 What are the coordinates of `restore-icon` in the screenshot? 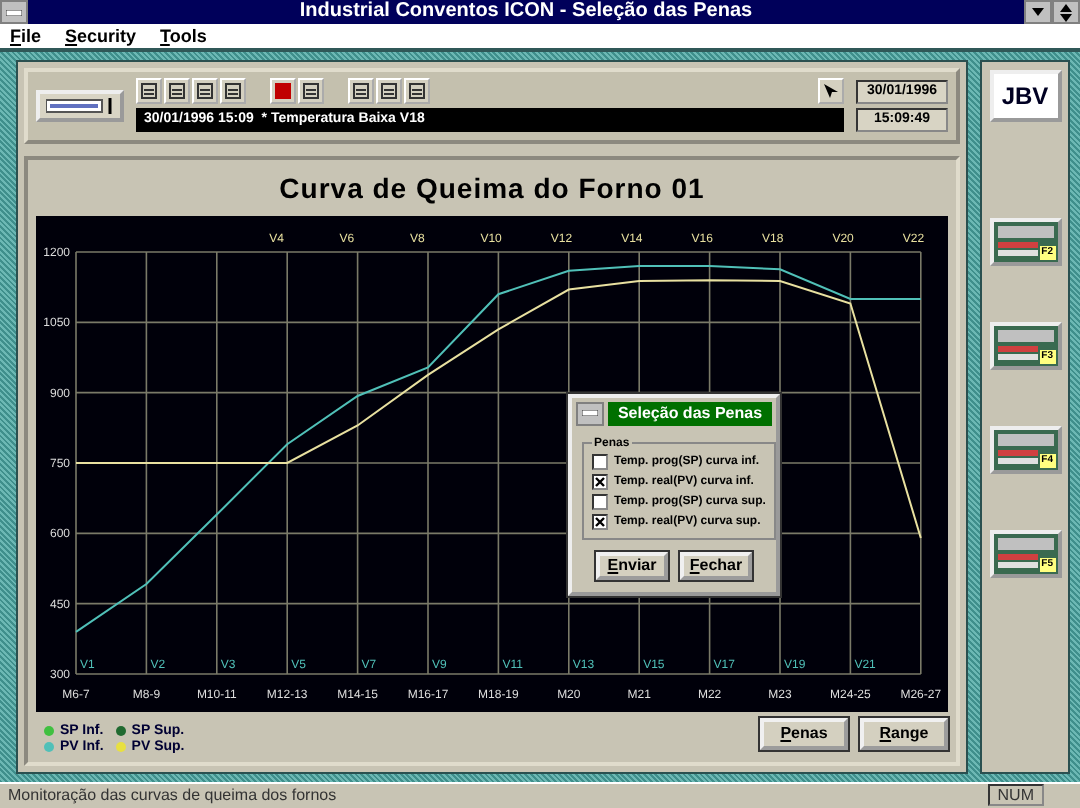 It's located at (1065, 12).